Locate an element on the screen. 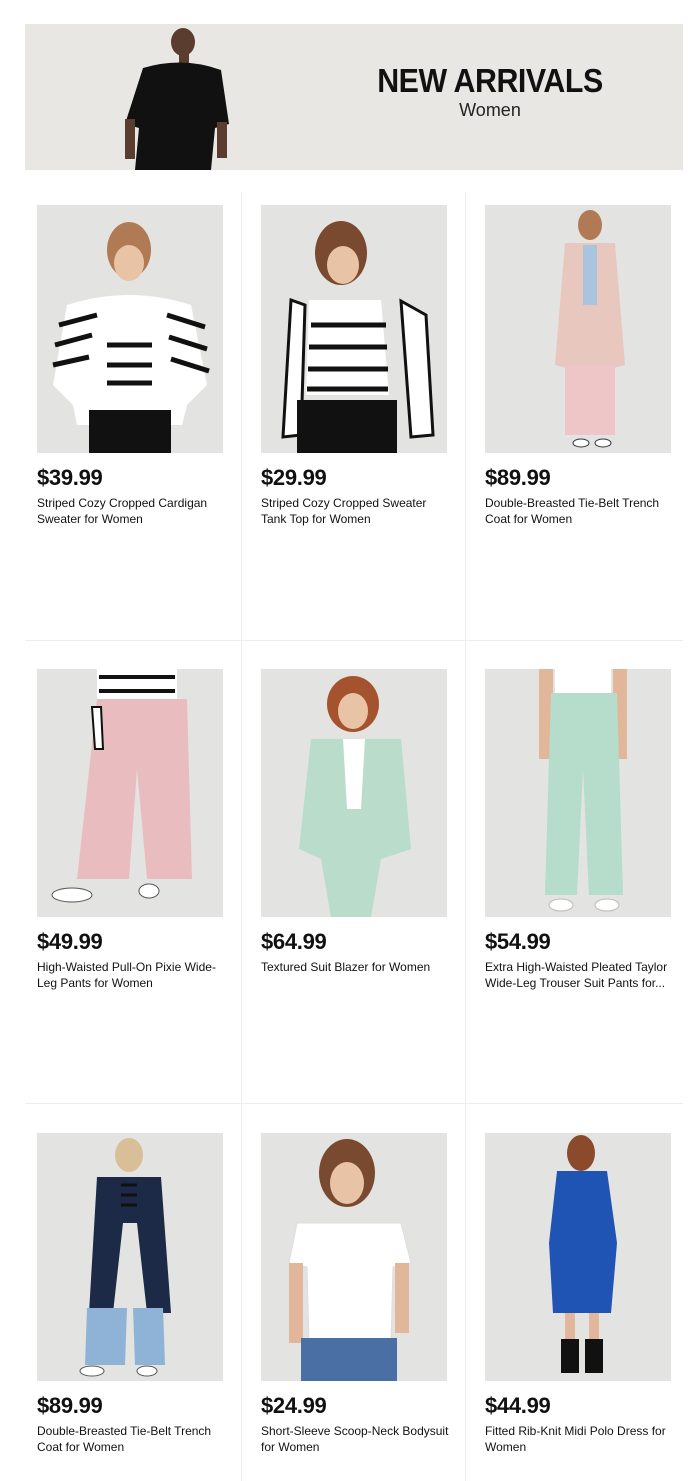 Image resolution: width=696 pixels, height=1481 pixels. product-price: $39.99 is located at coordinates (70, 477).